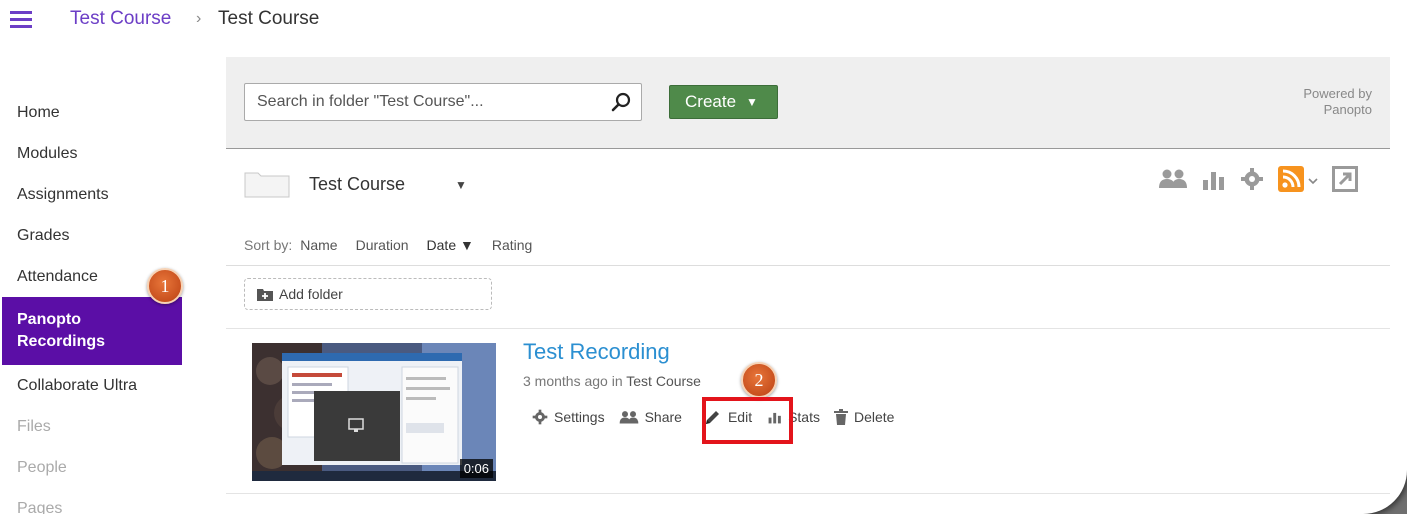  What do you see at coordinates (711, 101) in the screenshot?
I see `create-button-label: Create` at bounding box center [711, 101].